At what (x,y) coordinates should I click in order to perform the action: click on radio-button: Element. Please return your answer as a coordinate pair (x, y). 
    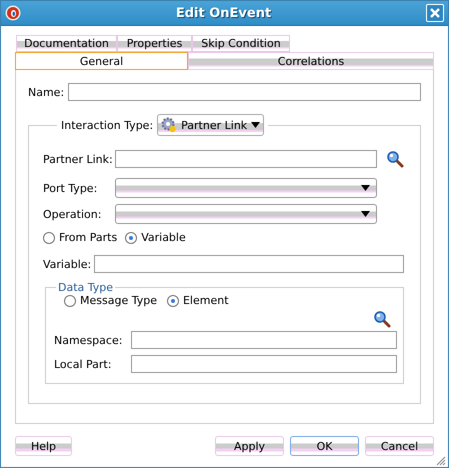
    Looking at the image, I should click on (197, 300).